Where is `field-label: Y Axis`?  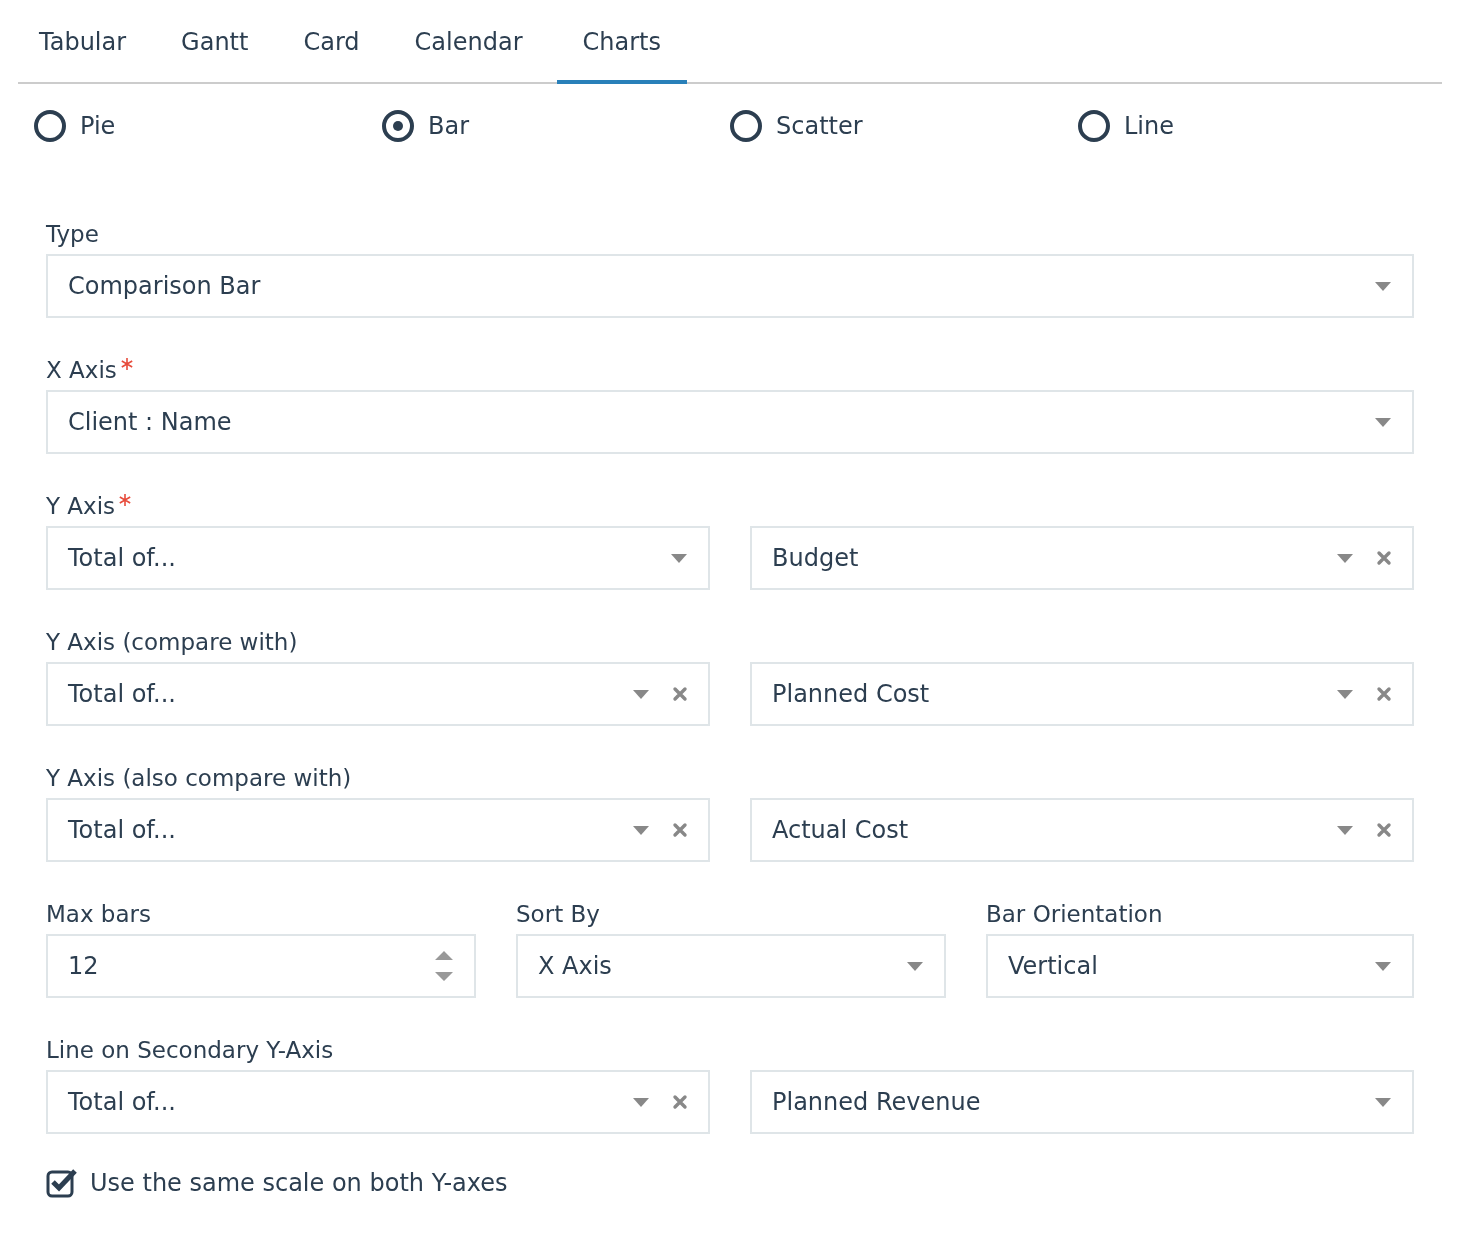
field-label: Y Axis is located at coordinates (81, 506).